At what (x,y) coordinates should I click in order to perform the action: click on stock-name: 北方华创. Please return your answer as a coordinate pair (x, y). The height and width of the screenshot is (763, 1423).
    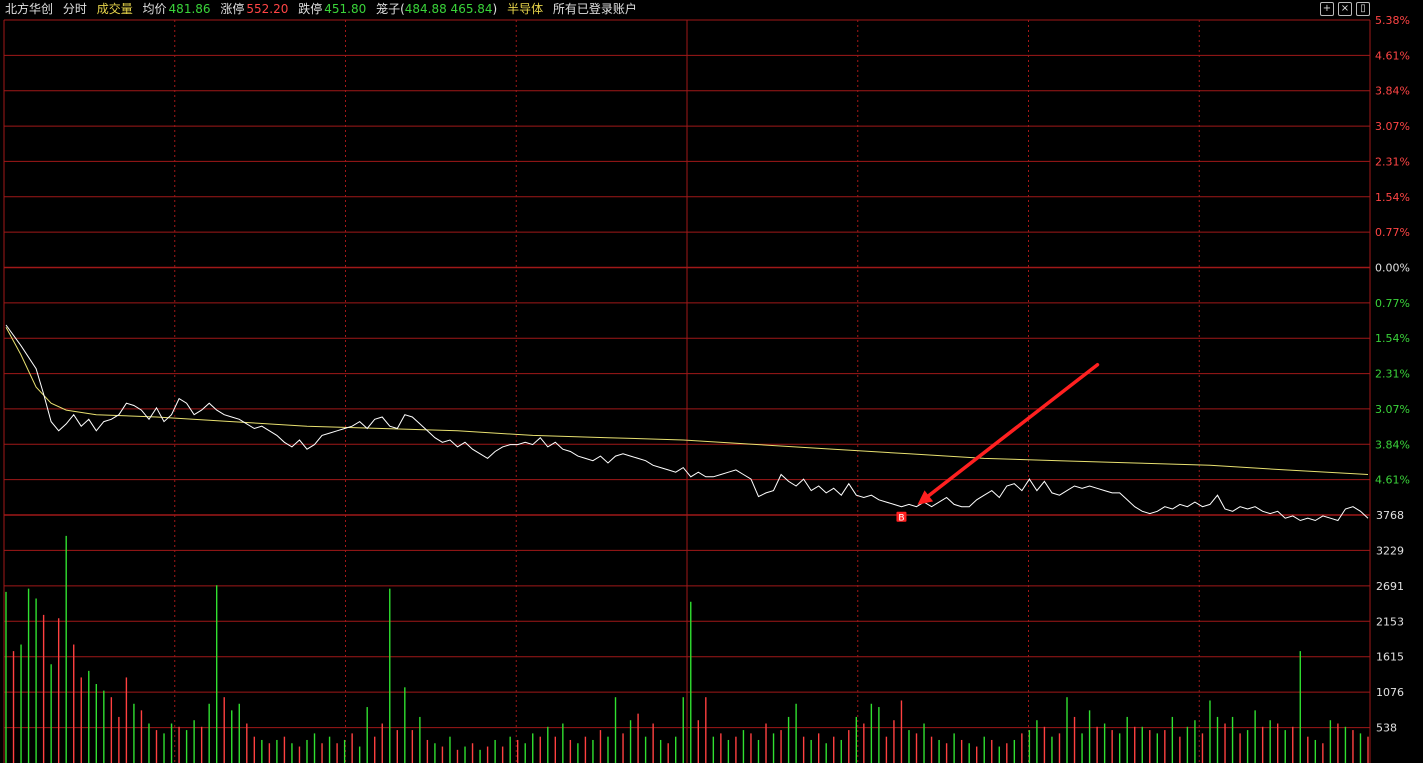
    Looking at the image, I should click on (29, 9).